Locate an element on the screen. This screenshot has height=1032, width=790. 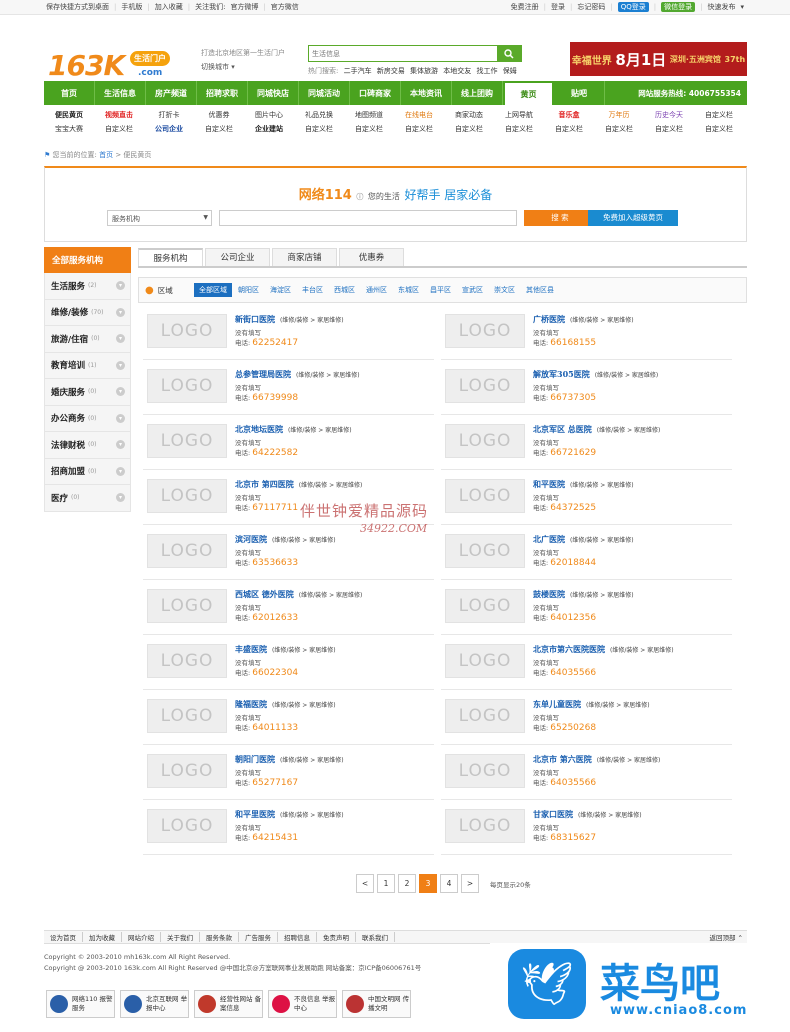
listing-card: LOGO 隆福医院 (维修/装修 > 家居维修) 没有填写 电话: 64011133 is located at coordinates (288, 719).